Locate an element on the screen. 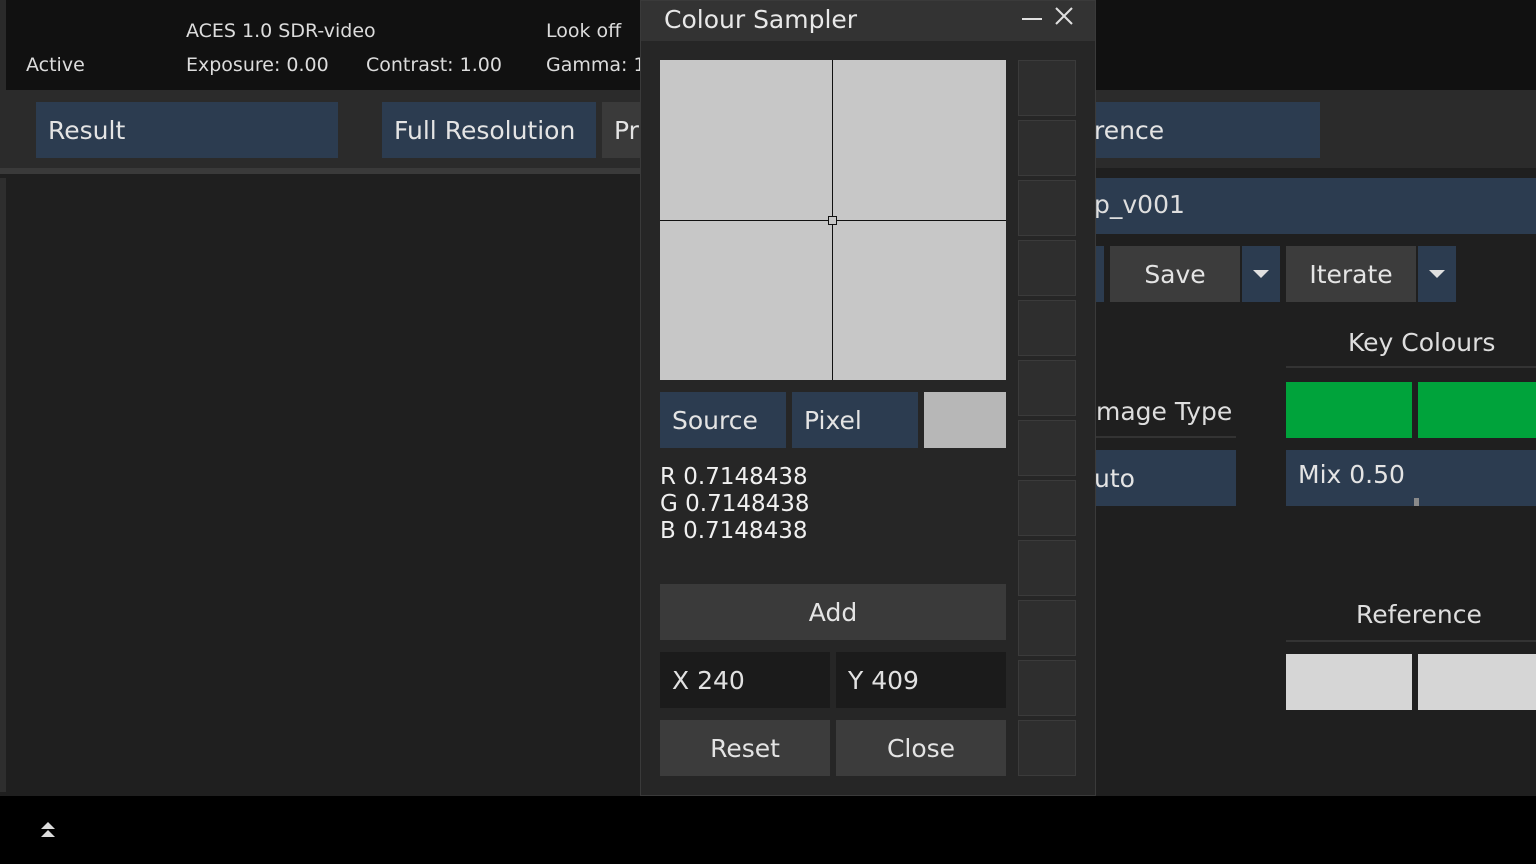  x-coordinate-field: X 240 is located at coordinates (745, 680).